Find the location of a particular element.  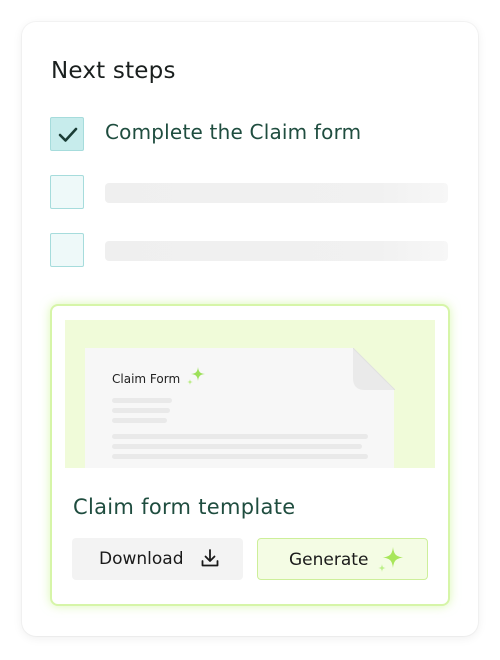

download-button-label: Download is located at coordinates (141, 559).